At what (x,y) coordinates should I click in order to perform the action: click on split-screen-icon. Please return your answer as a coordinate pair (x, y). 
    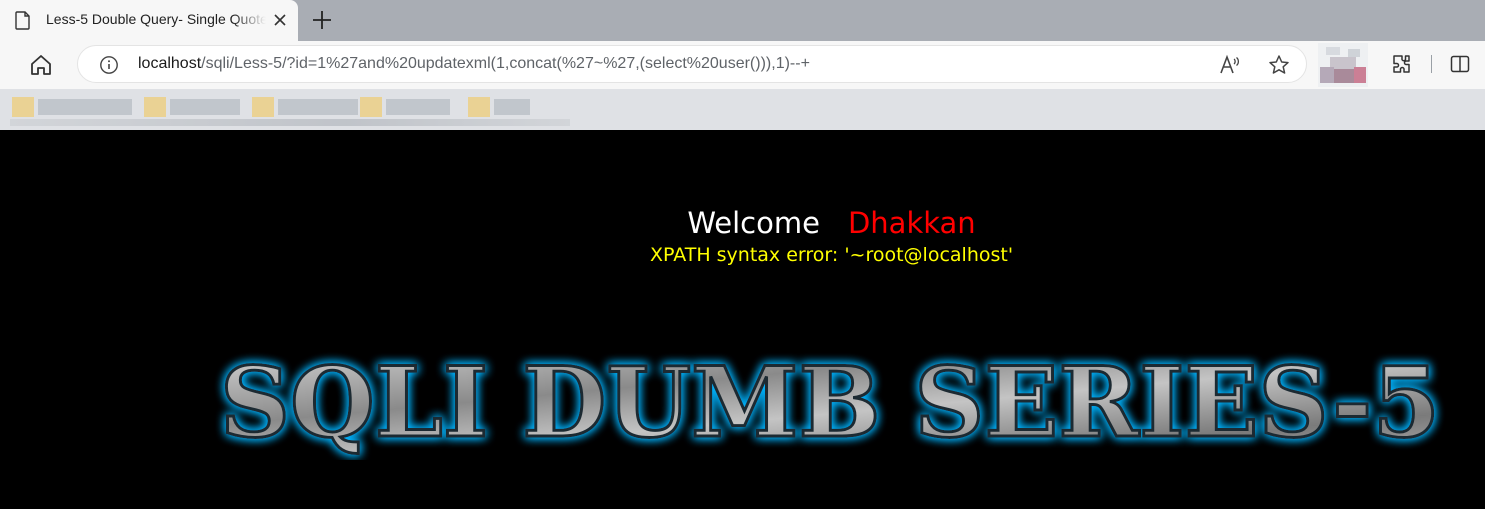
    Looking at the image, I should click on (1460, 64).